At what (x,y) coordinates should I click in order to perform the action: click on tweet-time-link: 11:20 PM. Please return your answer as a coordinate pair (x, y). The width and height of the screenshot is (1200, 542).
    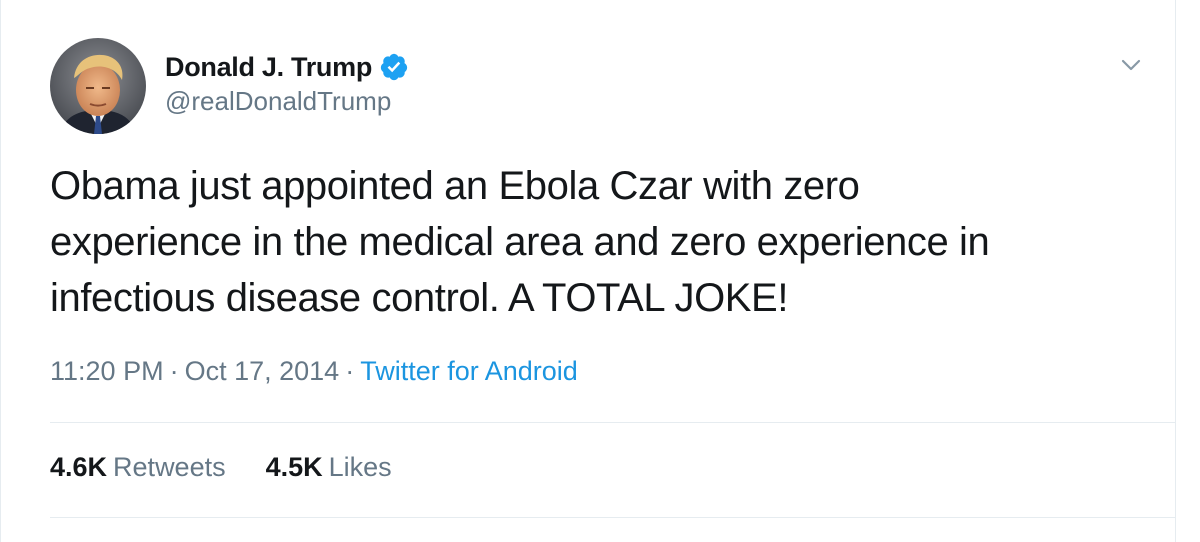
    Looking at the image, I should click on (107, 371).